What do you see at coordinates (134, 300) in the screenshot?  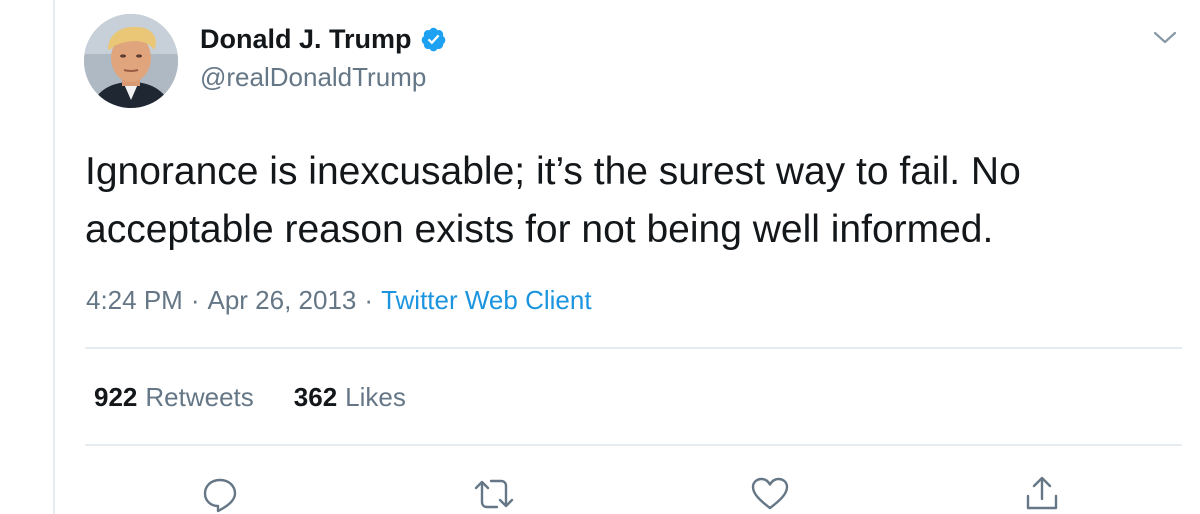 I see `tweet-time: 4:24 PM` at bounding box center [134, 300].